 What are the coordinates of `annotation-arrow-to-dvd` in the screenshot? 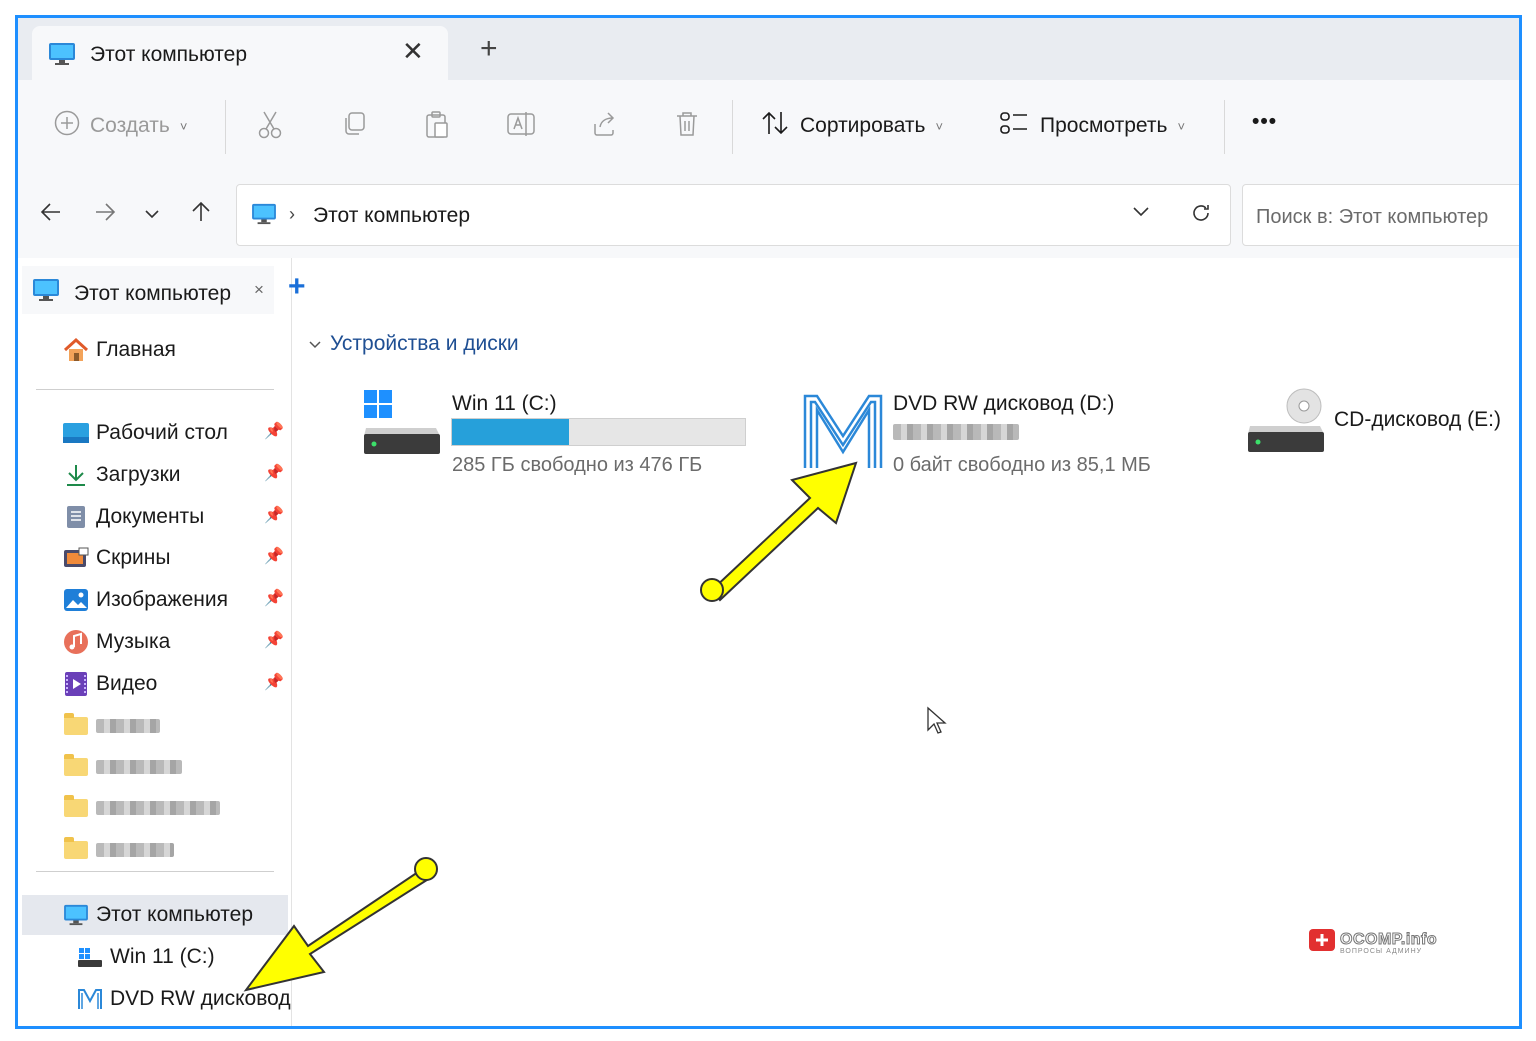 It's located at (779, 531).